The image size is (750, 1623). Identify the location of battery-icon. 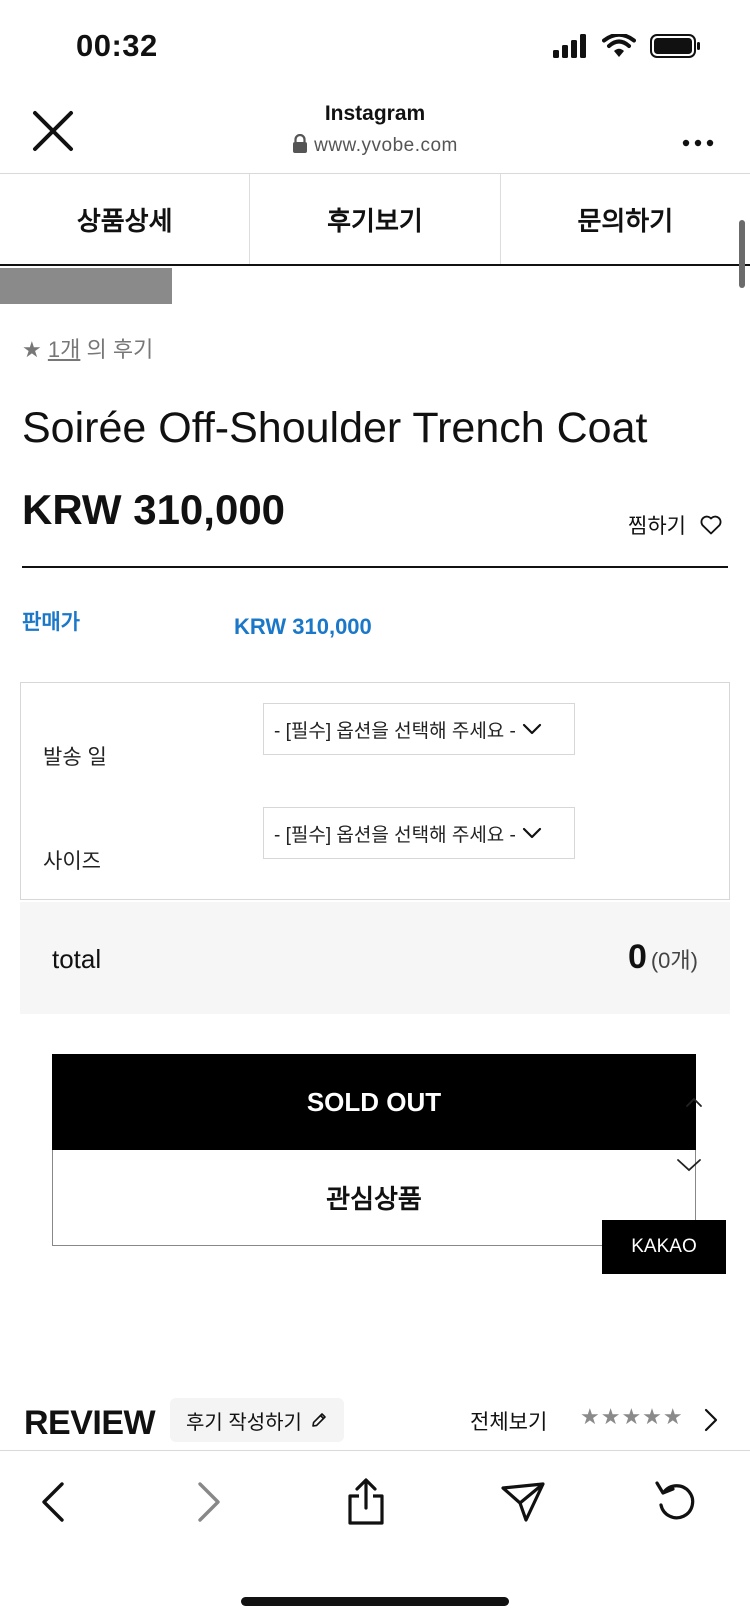
(675, 46).